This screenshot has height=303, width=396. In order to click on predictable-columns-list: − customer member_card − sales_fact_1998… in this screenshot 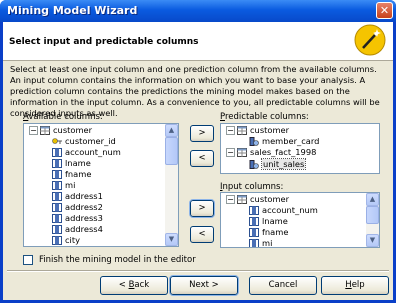, I will do `click(300, 148)`.